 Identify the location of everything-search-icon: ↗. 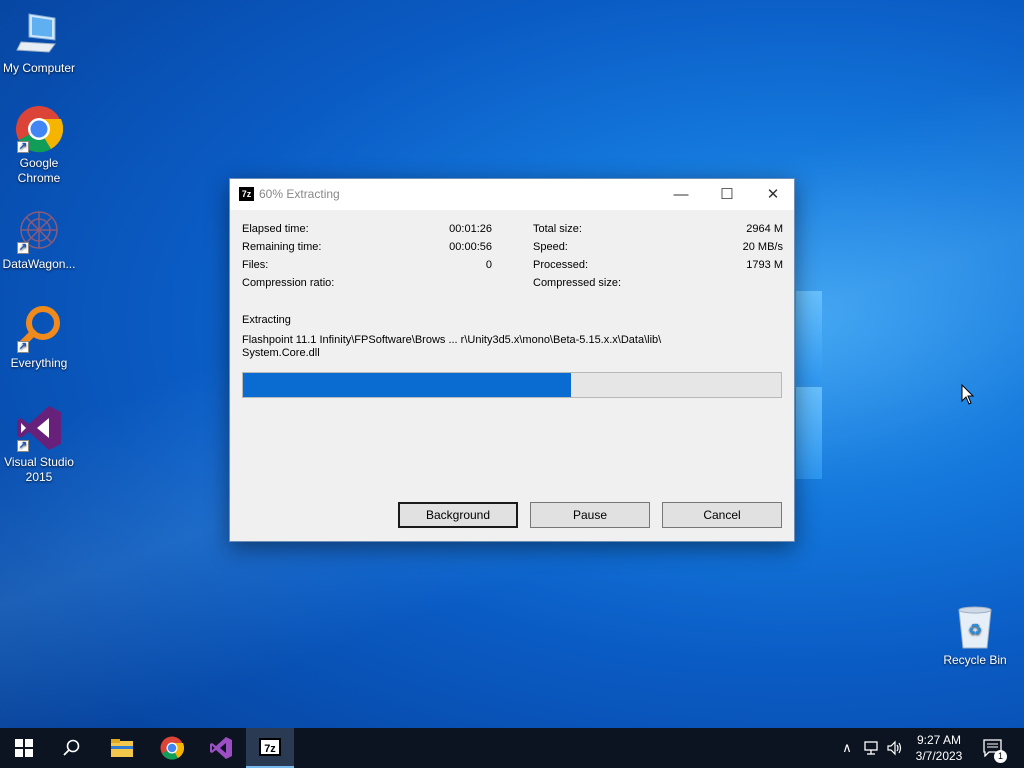
(39, 329).